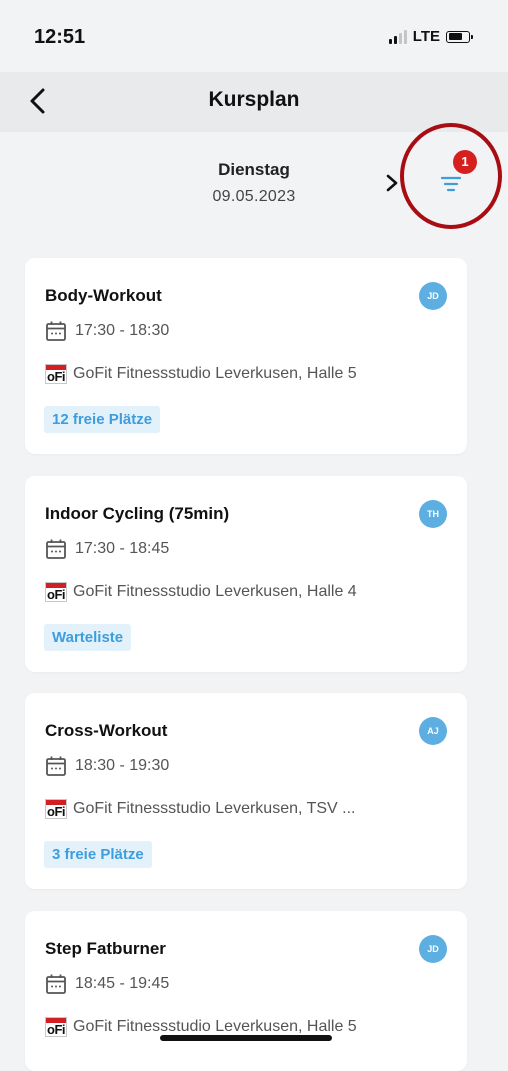  What do you see at coordinates (459, 36) in the screenshot?
I see `battery-icon` at bounding box center [459, 36].